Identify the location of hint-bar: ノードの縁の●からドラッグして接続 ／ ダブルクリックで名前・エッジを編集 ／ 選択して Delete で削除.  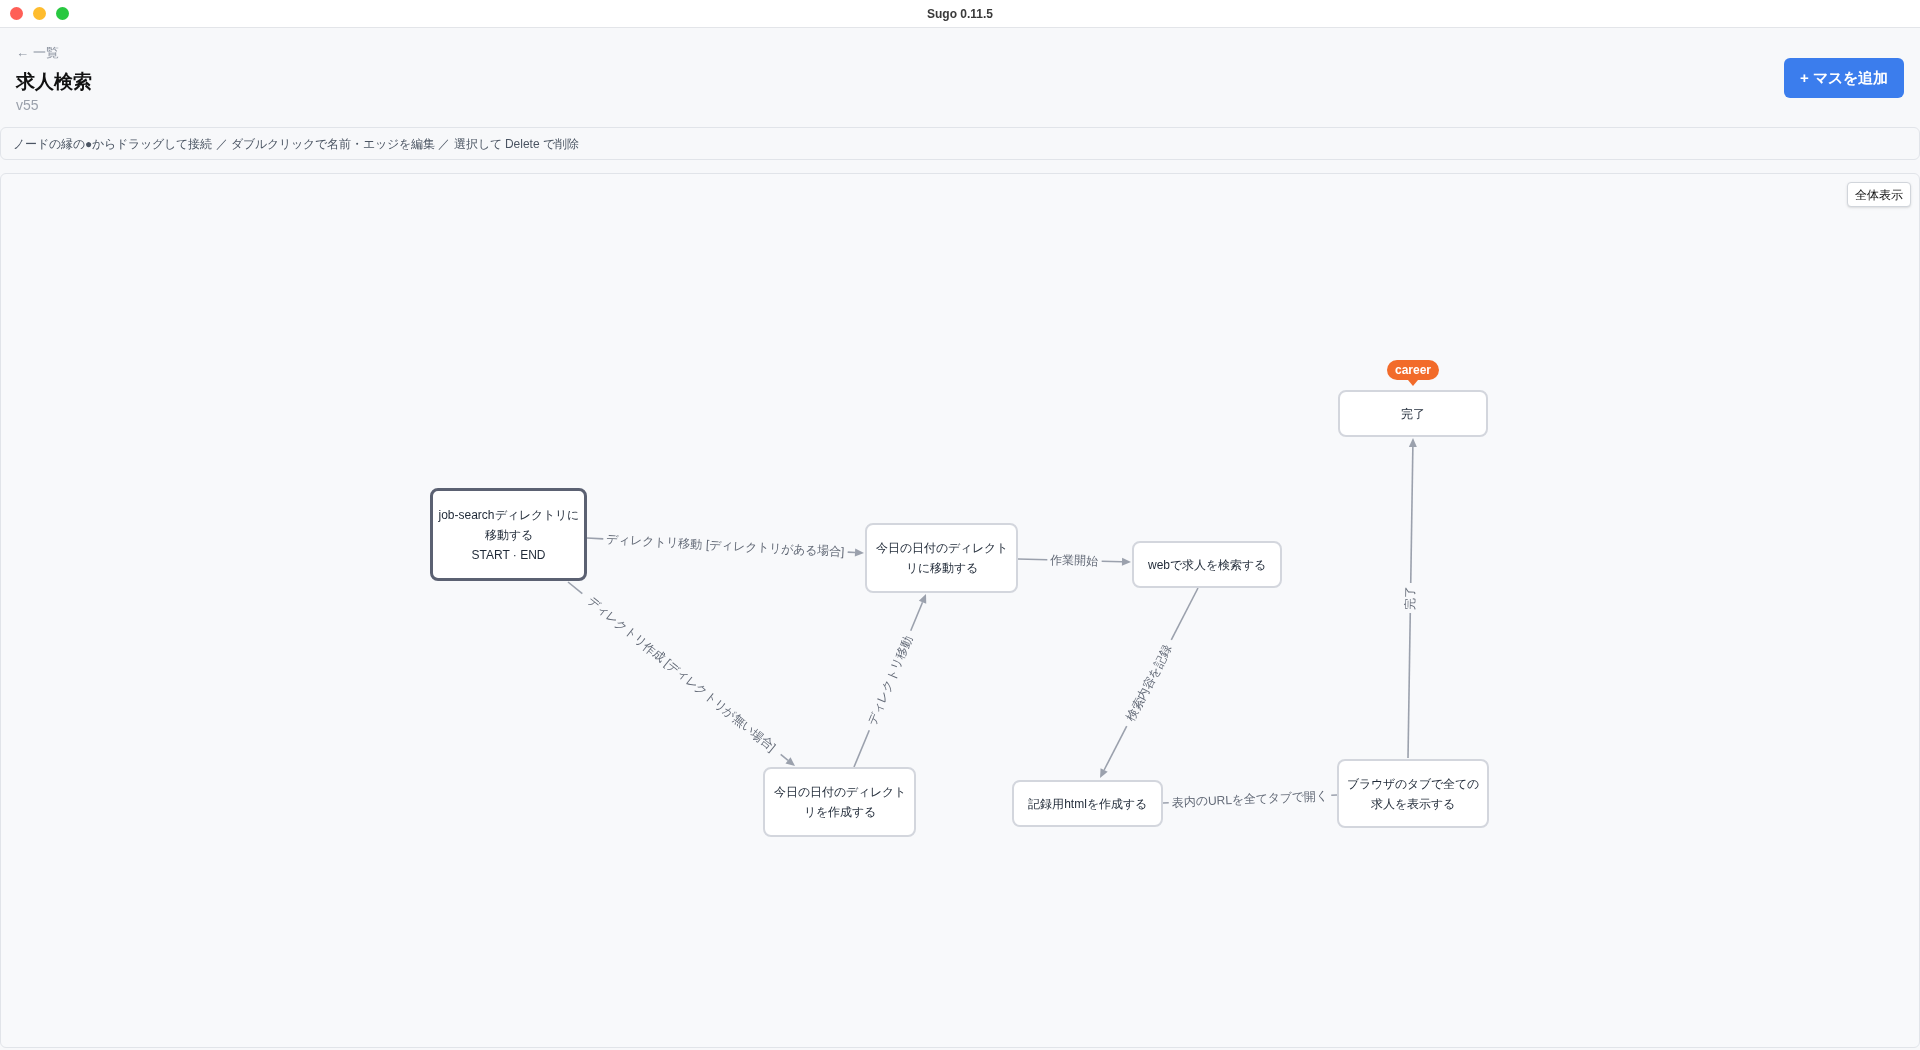
(960, 143).